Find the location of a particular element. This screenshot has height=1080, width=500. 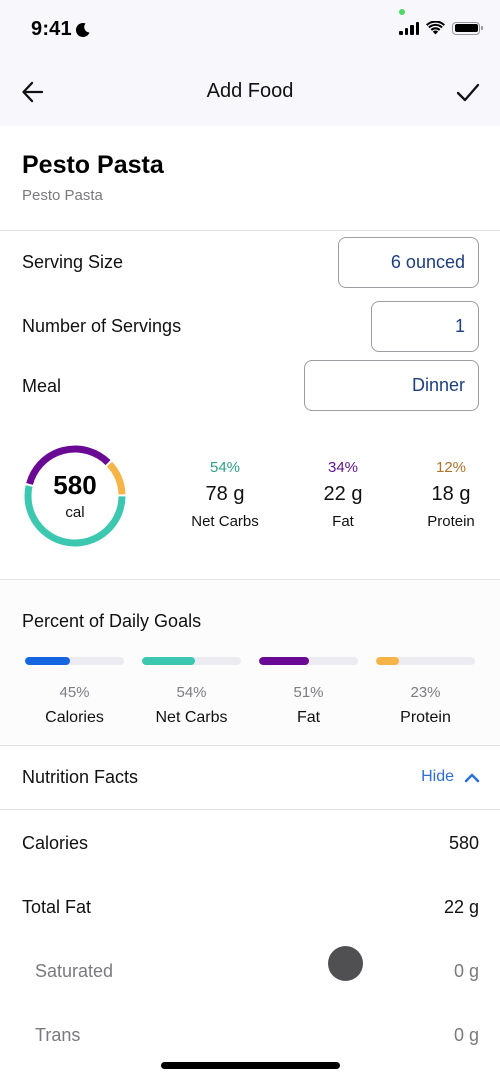

macro-fat: 34% 22 g Fat is located at coordinates (343, 494).